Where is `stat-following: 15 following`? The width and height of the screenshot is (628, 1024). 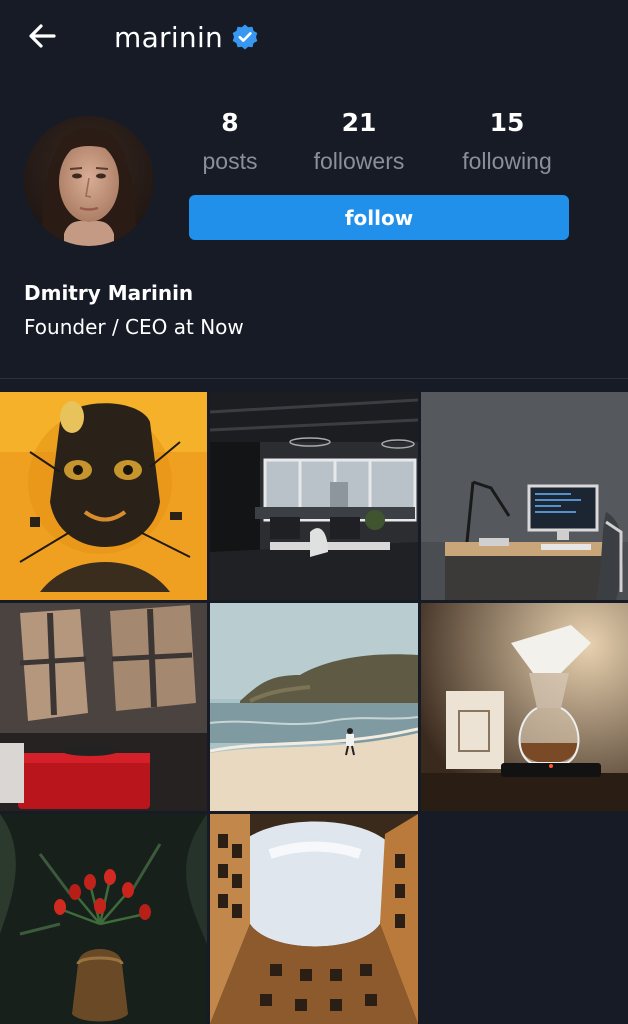 stat-following: 15 following is located at coordinates (507, 140).